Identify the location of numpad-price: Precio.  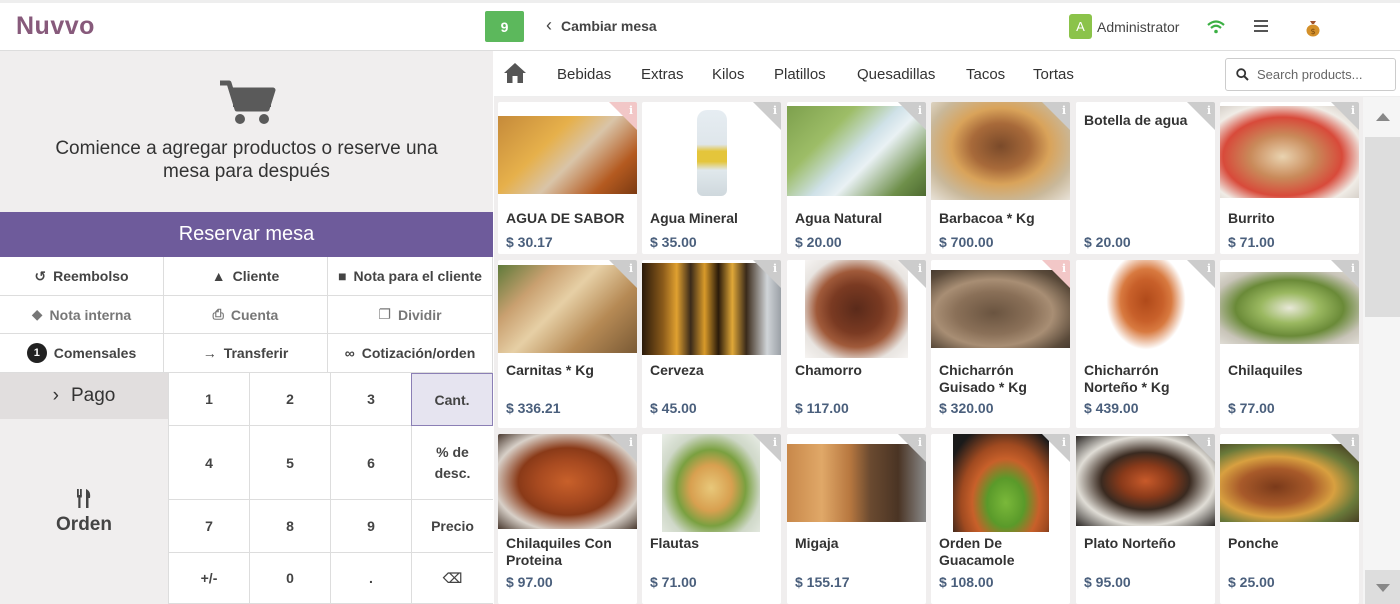
(452, 526).